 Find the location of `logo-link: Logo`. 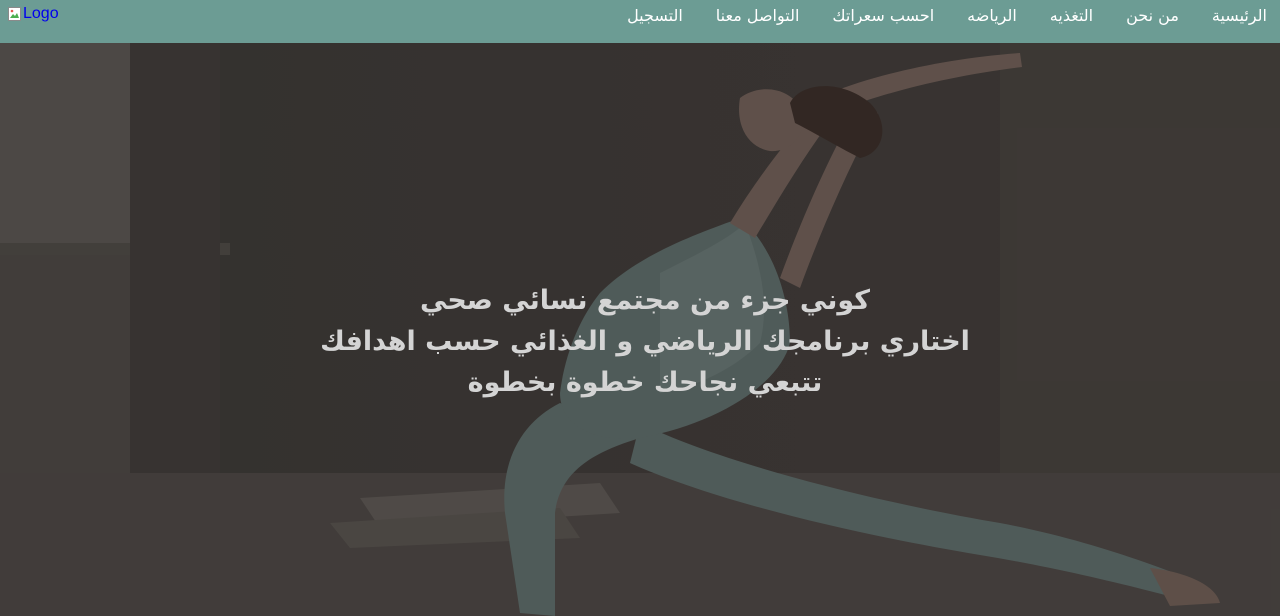

logo-link: Logo is located at coordinates (33, 14).